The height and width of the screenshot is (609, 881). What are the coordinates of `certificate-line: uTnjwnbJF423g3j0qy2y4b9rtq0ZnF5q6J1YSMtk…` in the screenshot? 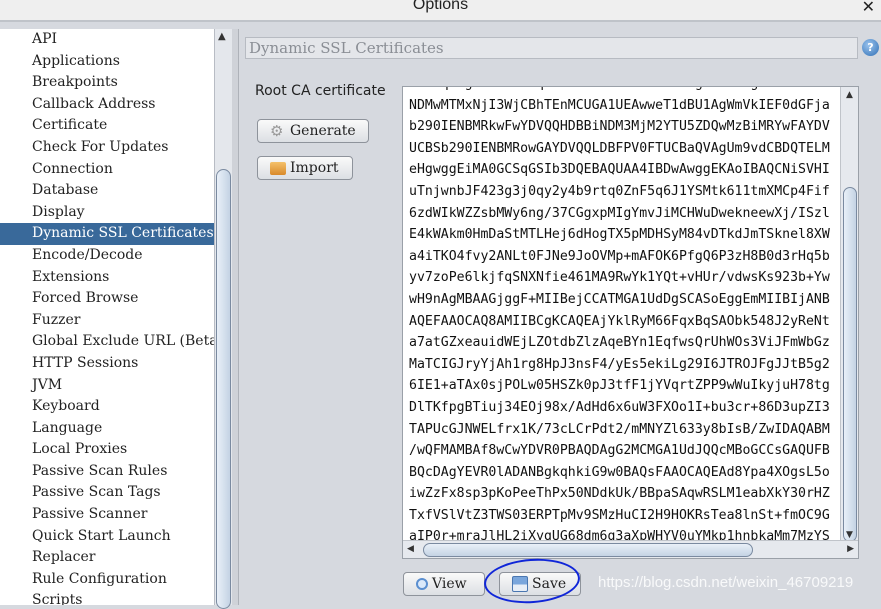 It's located at (619, 191).